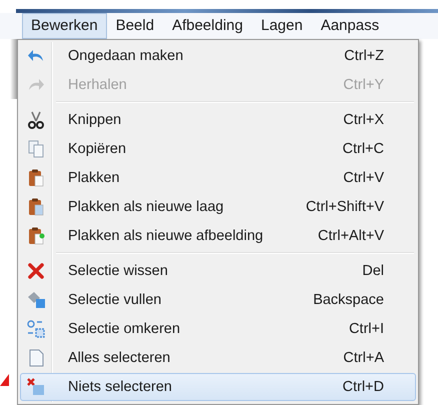 This screenshot has height=405, width=438. Describe the element at coordinates (218, 120) in the screenshot. I see `menu-item: Knippen Ctrl+X` at that location.